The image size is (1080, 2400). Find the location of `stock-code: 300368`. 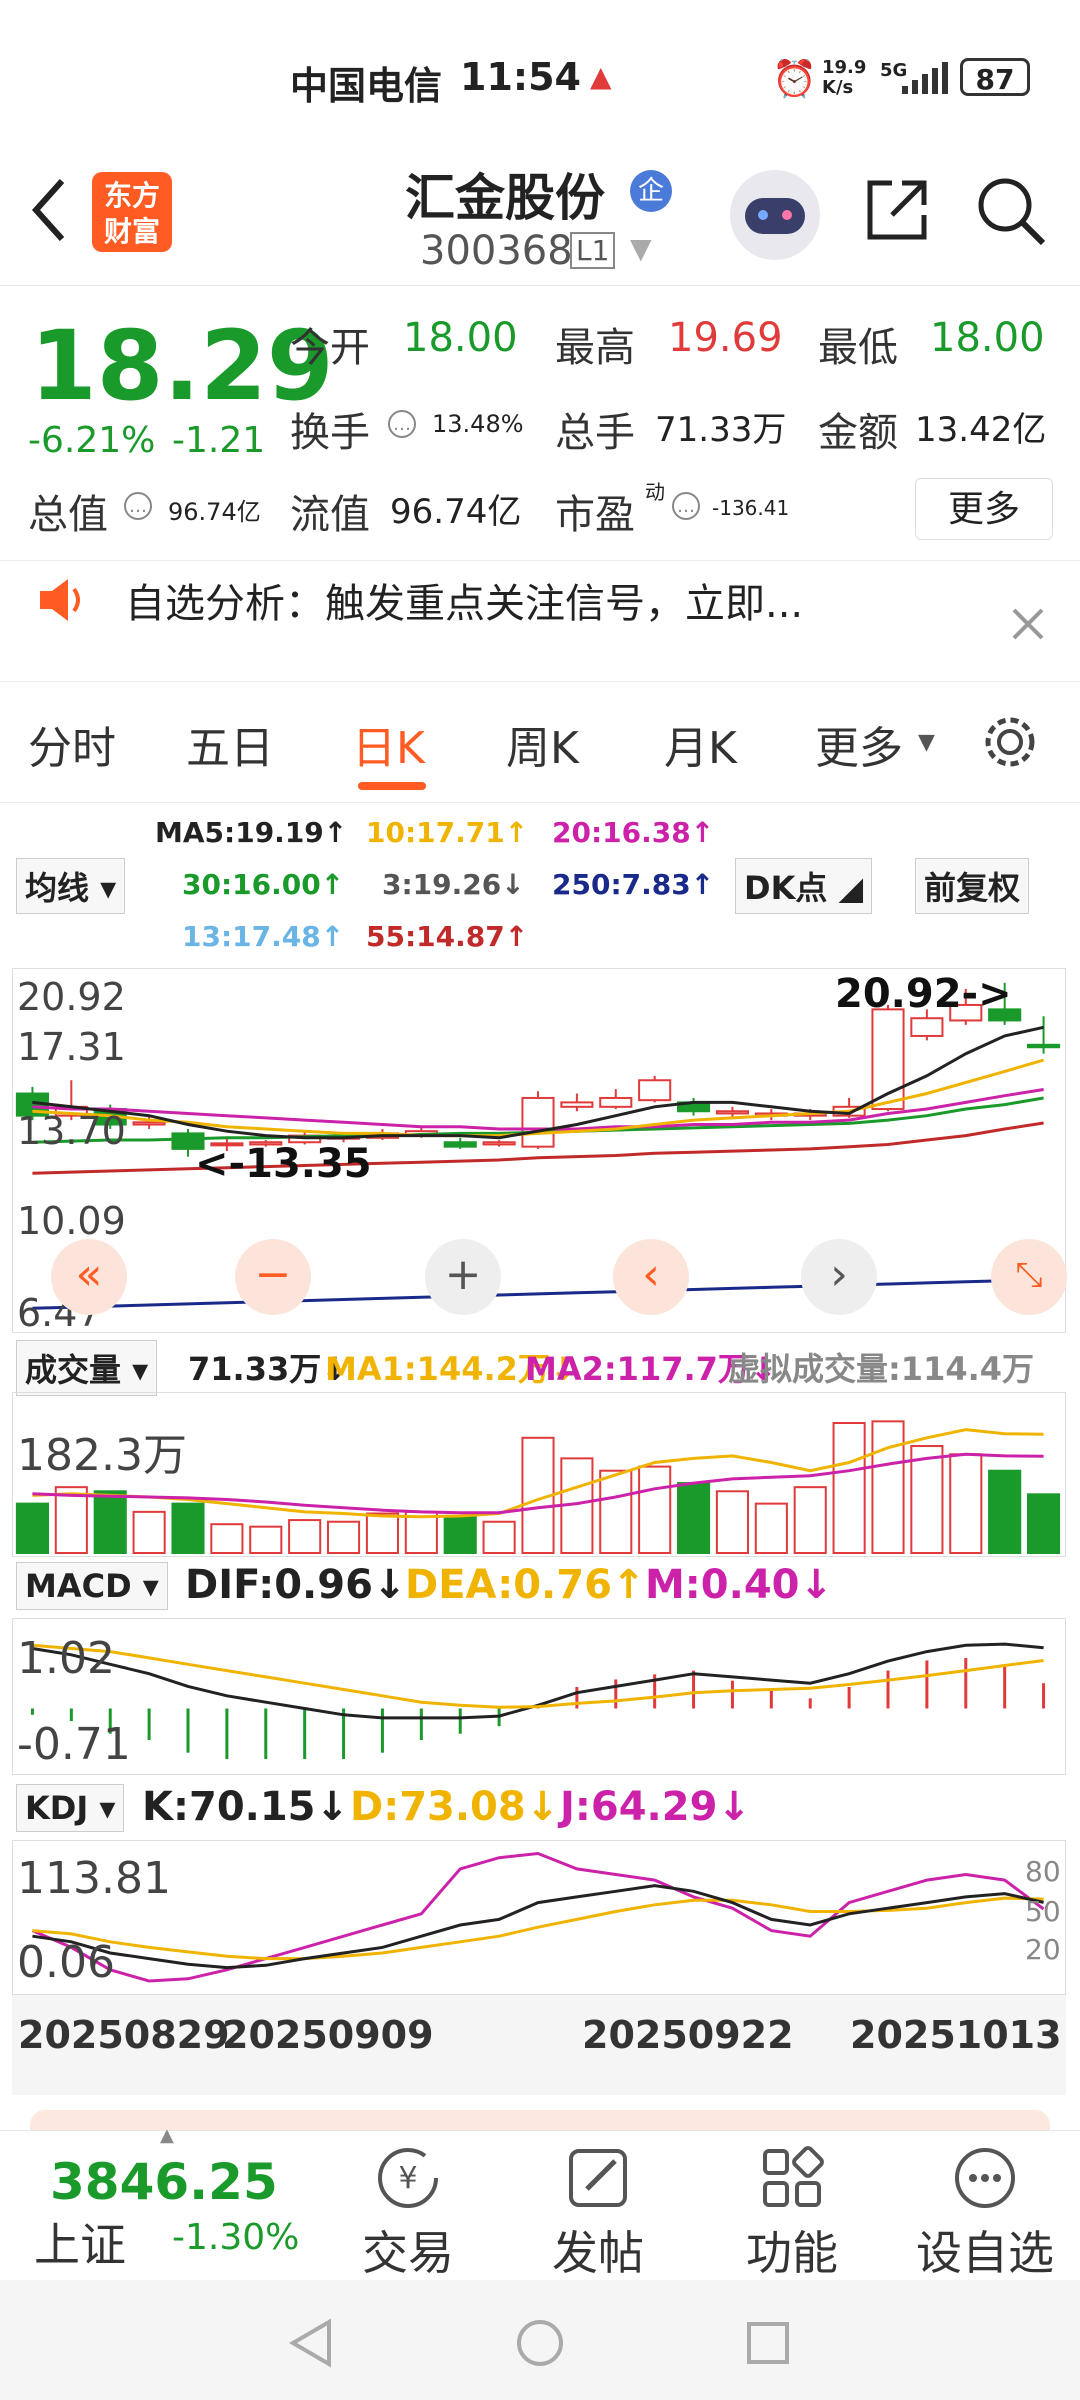

stock-code: 300368 is located at coordinates (496, 251).